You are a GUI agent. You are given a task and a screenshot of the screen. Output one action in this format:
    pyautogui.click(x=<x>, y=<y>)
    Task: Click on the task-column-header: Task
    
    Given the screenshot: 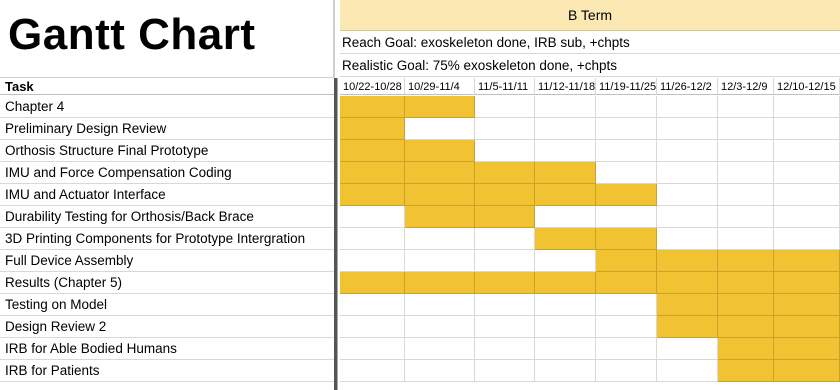 What is the action you would take?
    pyautogui.click(x=167, y=86)
    